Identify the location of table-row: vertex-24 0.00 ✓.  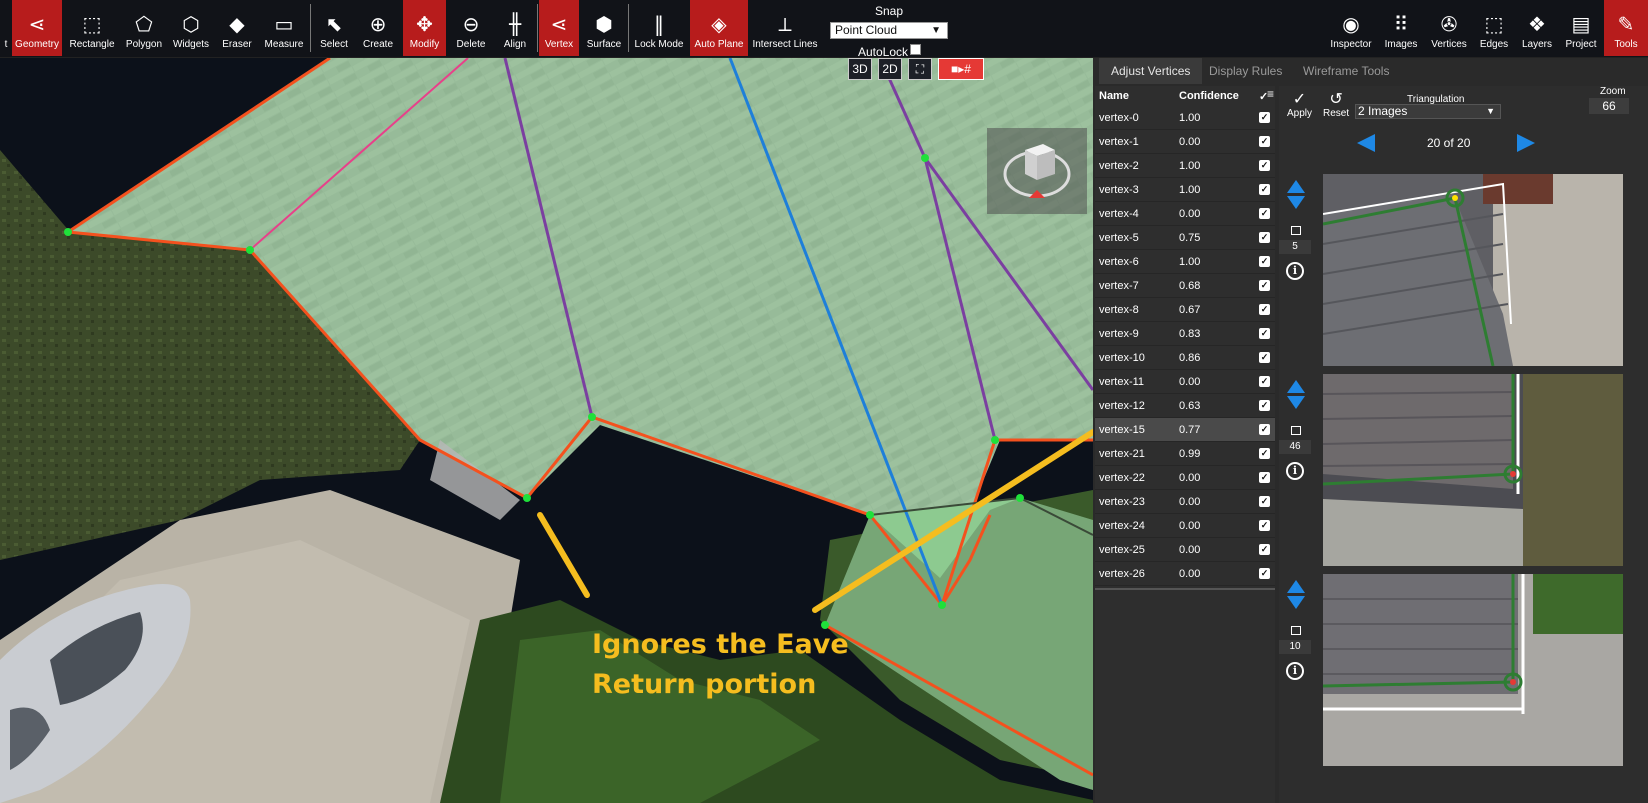
(1185, 526).